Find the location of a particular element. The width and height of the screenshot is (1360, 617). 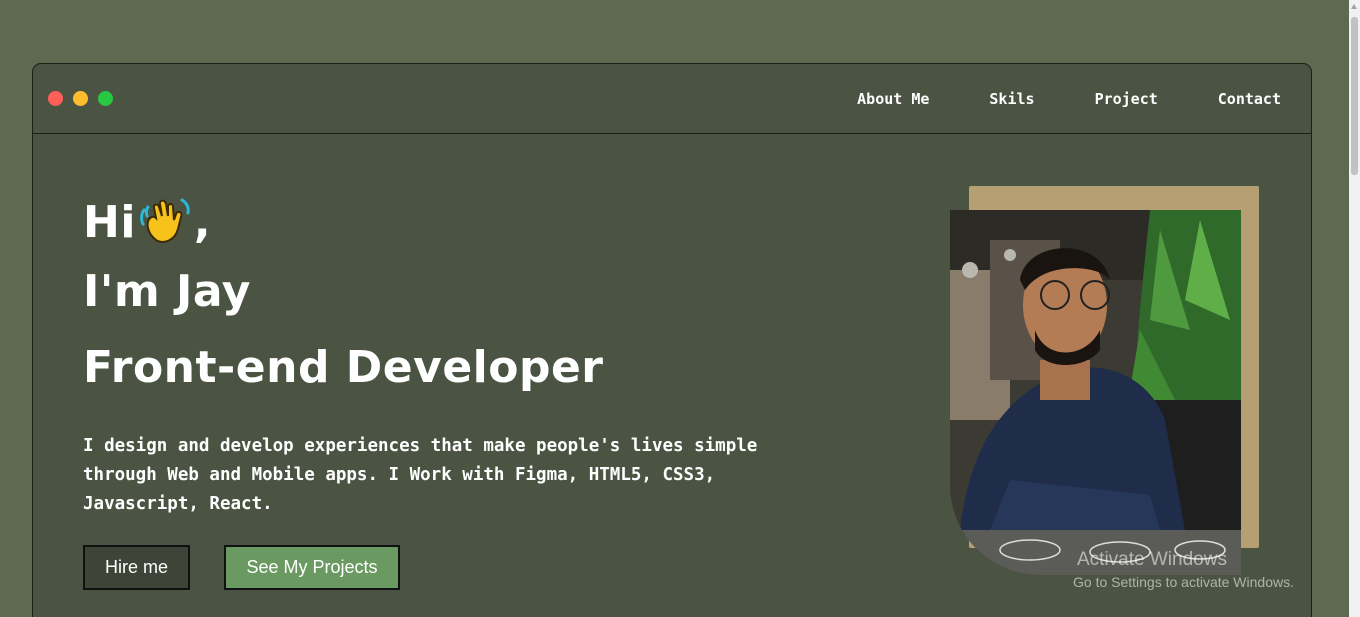

activate-windows-subtitle: Go to Settings to activate Windows. is located at coordinates (1183, 582).